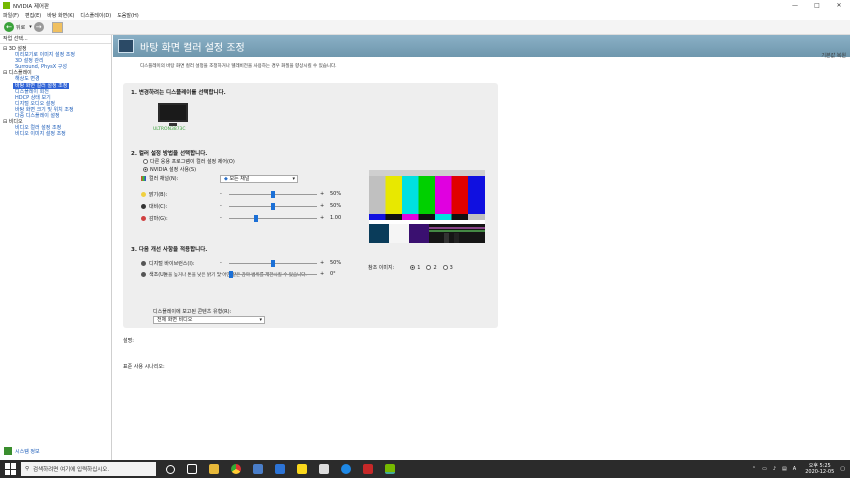 Image resolution: width=850 pixels, height=478 pixels. I want to click on task-view-icon, so click(192, 469).